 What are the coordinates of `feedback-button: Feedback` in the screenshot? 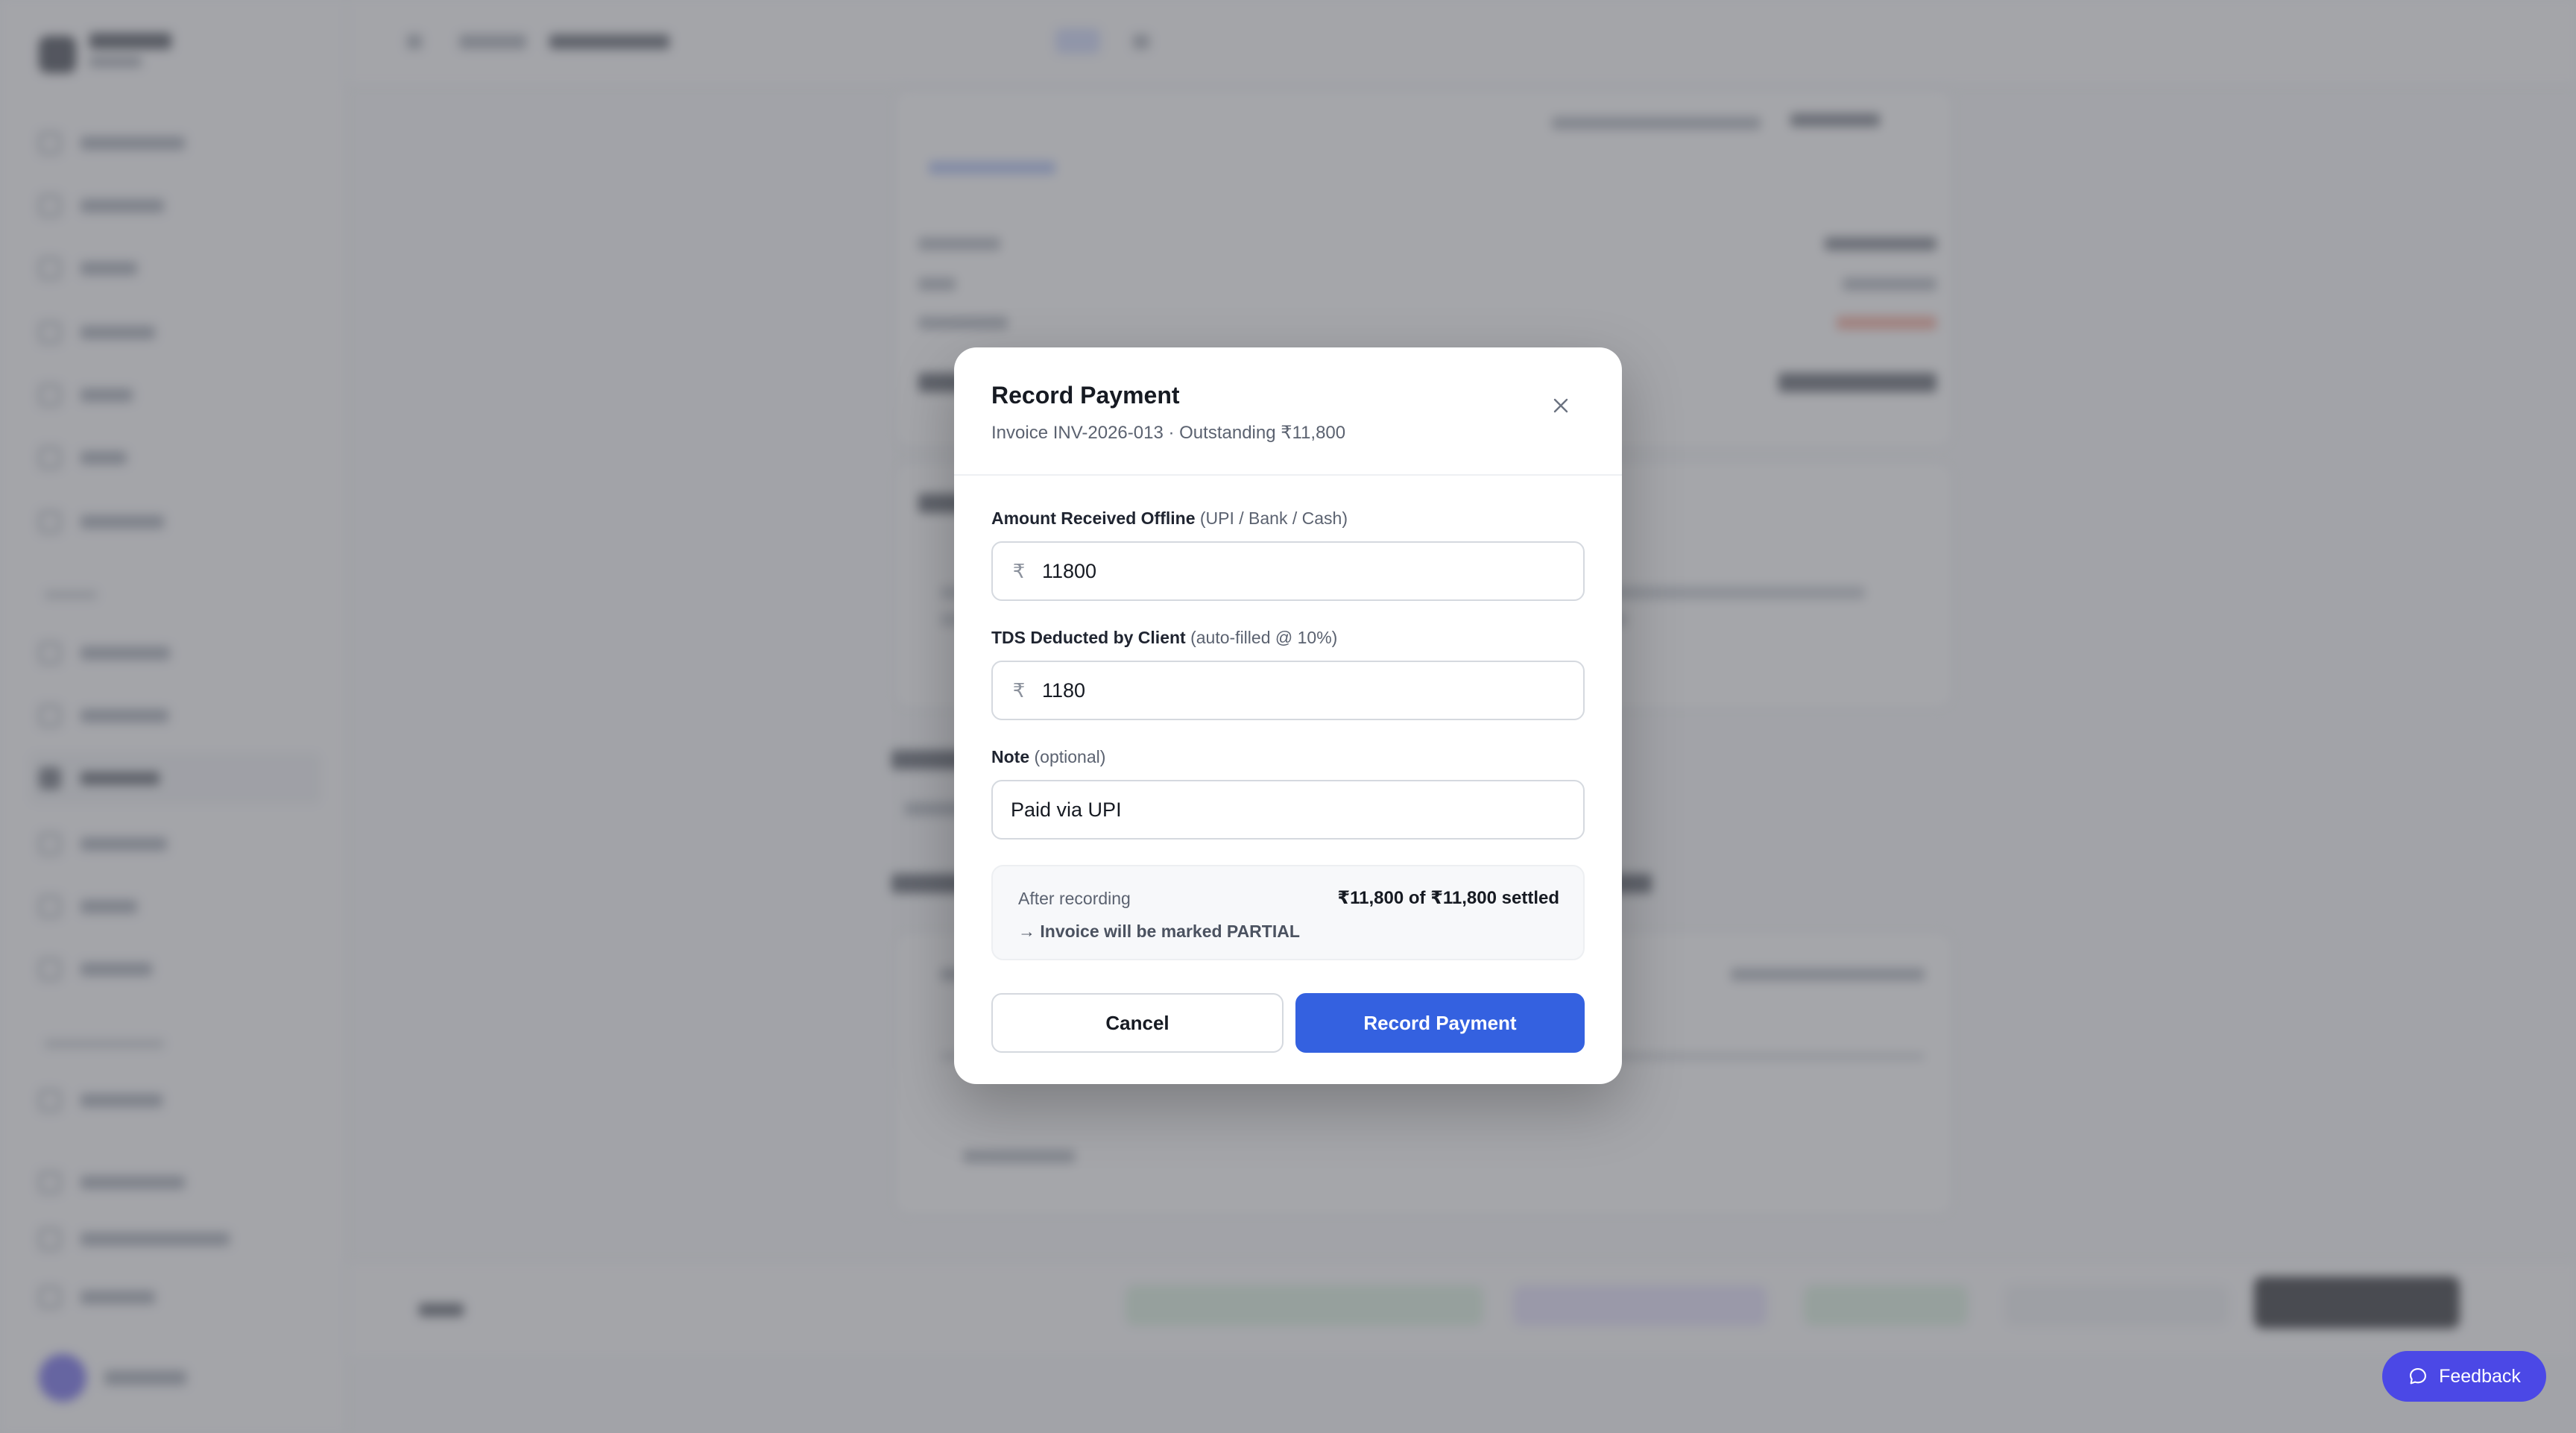 It's located at (2464, 1377).